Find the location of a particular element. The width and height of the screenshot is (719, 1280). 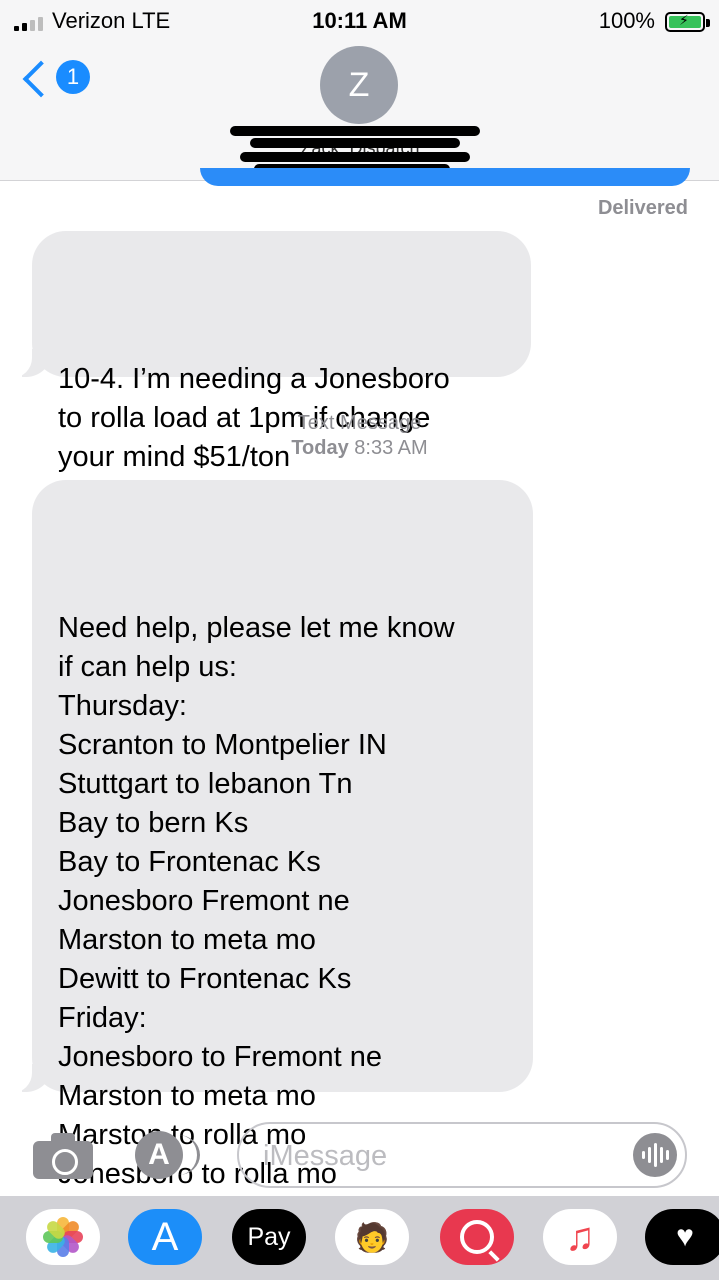

apple-pay-icon: Pay is located at coordinates (269, 1237).